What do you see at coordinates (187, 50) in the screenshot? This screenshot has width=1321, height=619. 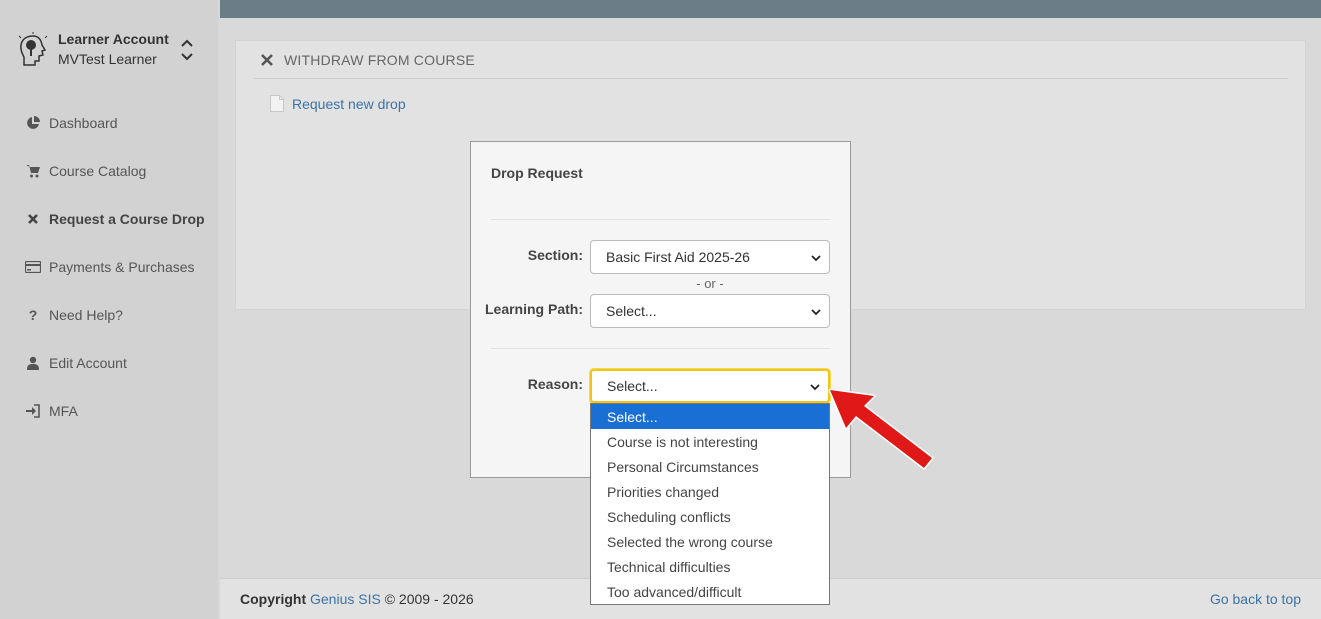 I see `chevron-up-down-icon` at bounding box center [187, 50].